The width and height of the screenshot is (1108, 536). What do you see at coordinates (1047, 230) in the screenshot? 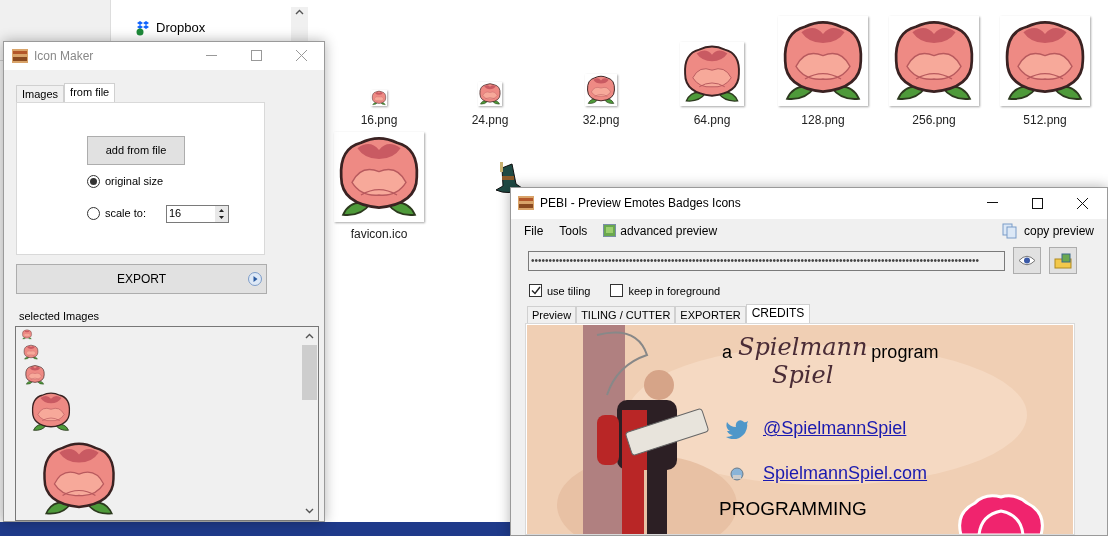
I see `copy-preview-button: copy preview` at bounding box center [1047, 230].